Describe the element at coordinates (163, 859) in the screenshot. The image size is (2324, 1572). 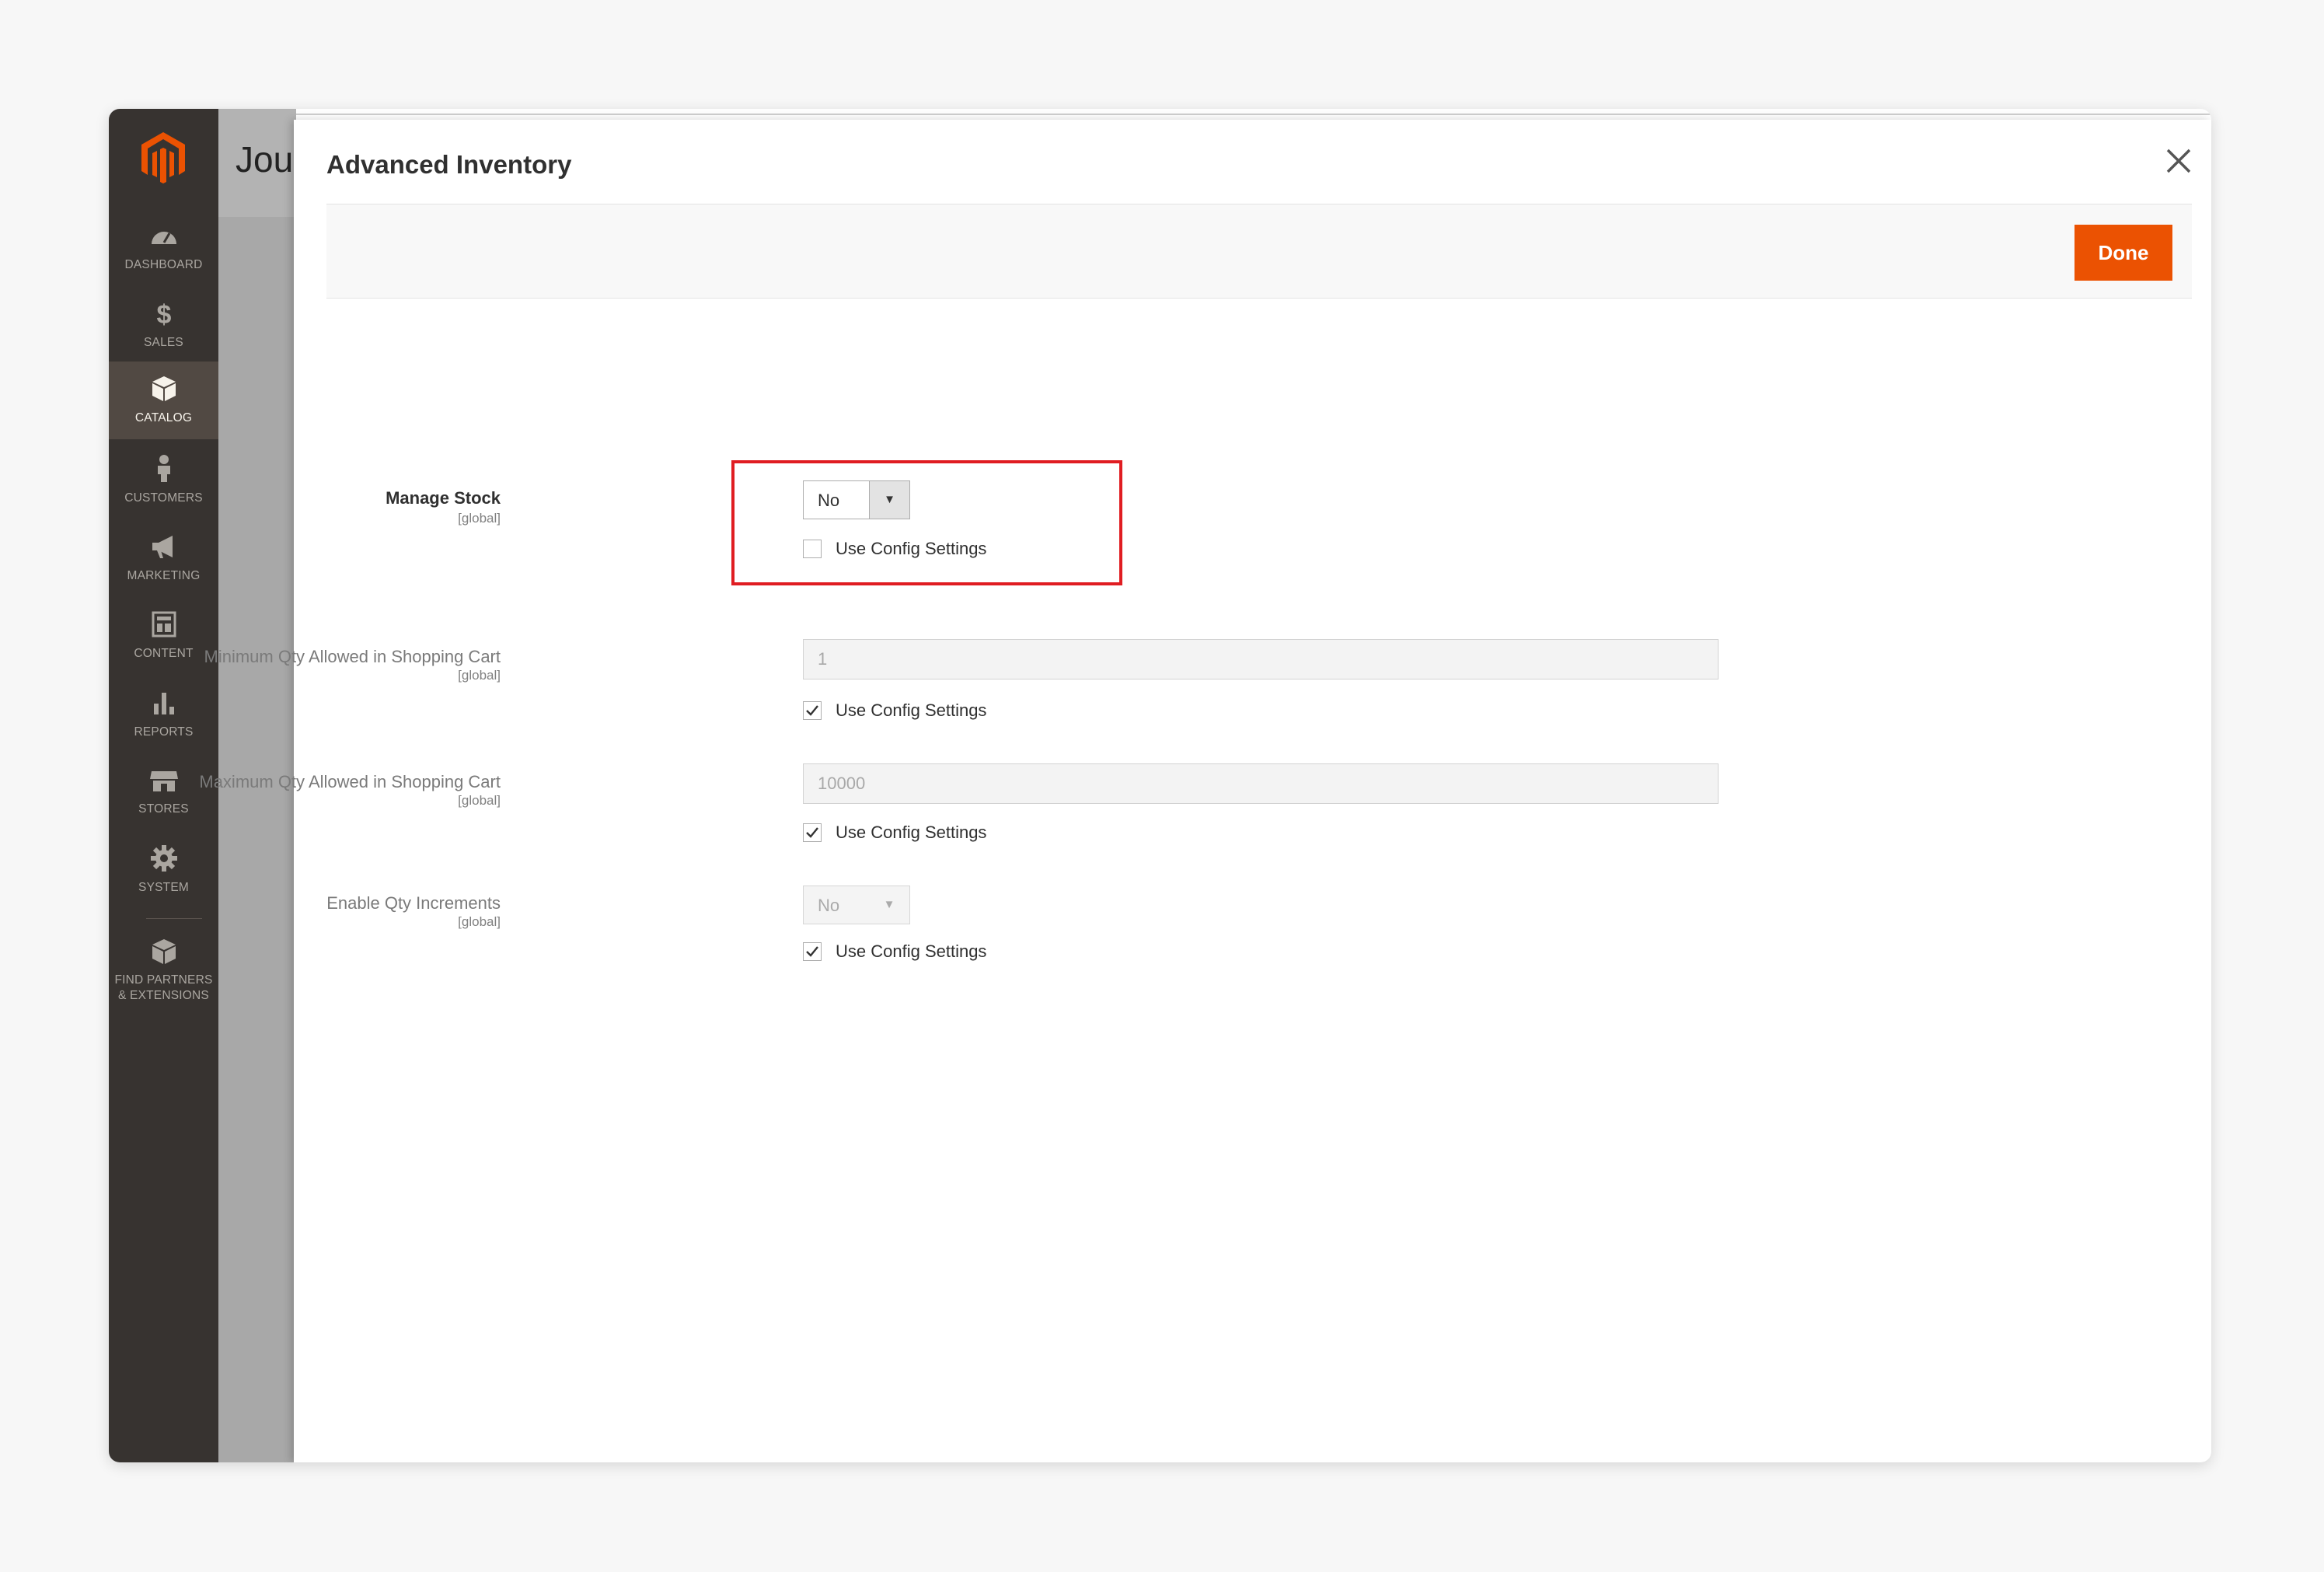
I see `gear-icon` at that location.